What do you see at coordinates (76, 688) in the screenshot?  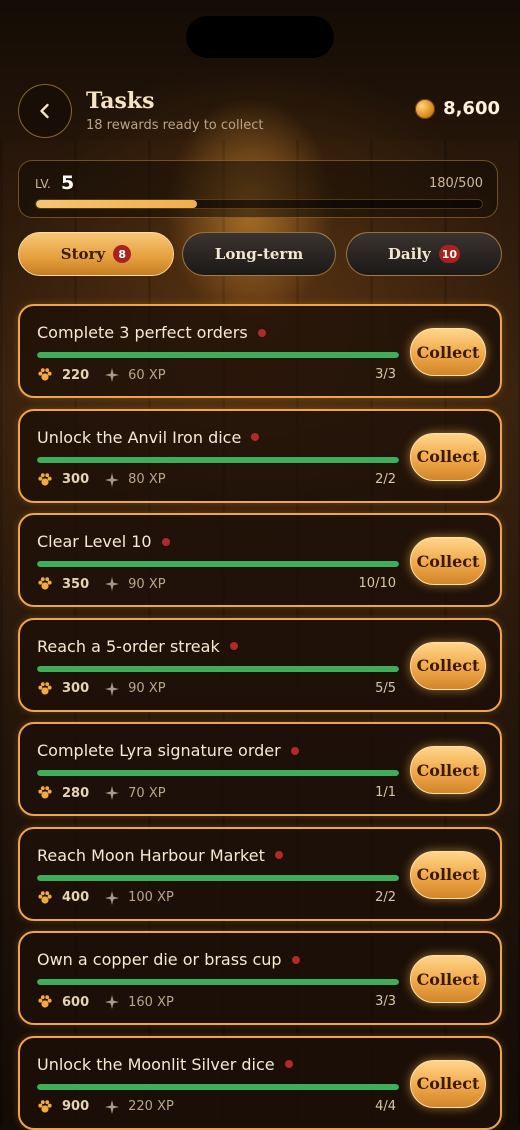 I see `reward-coins: 300` at bounding box center [76, 688].